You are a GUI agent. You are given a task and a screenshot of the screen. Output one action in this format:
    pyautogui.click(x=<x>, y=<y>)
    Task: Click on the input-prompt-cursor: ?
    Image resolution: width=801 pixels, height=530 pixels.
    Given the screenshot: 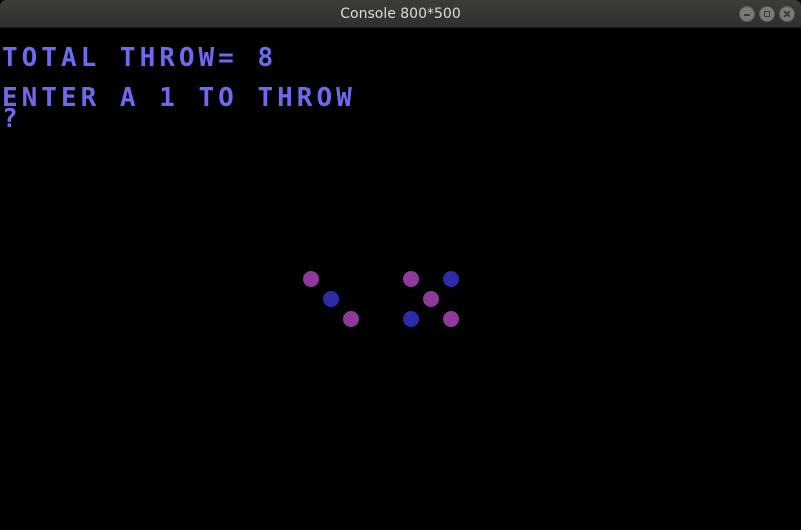 What is the action you would take?
    pyautogui.click(x=12, y=119)
    